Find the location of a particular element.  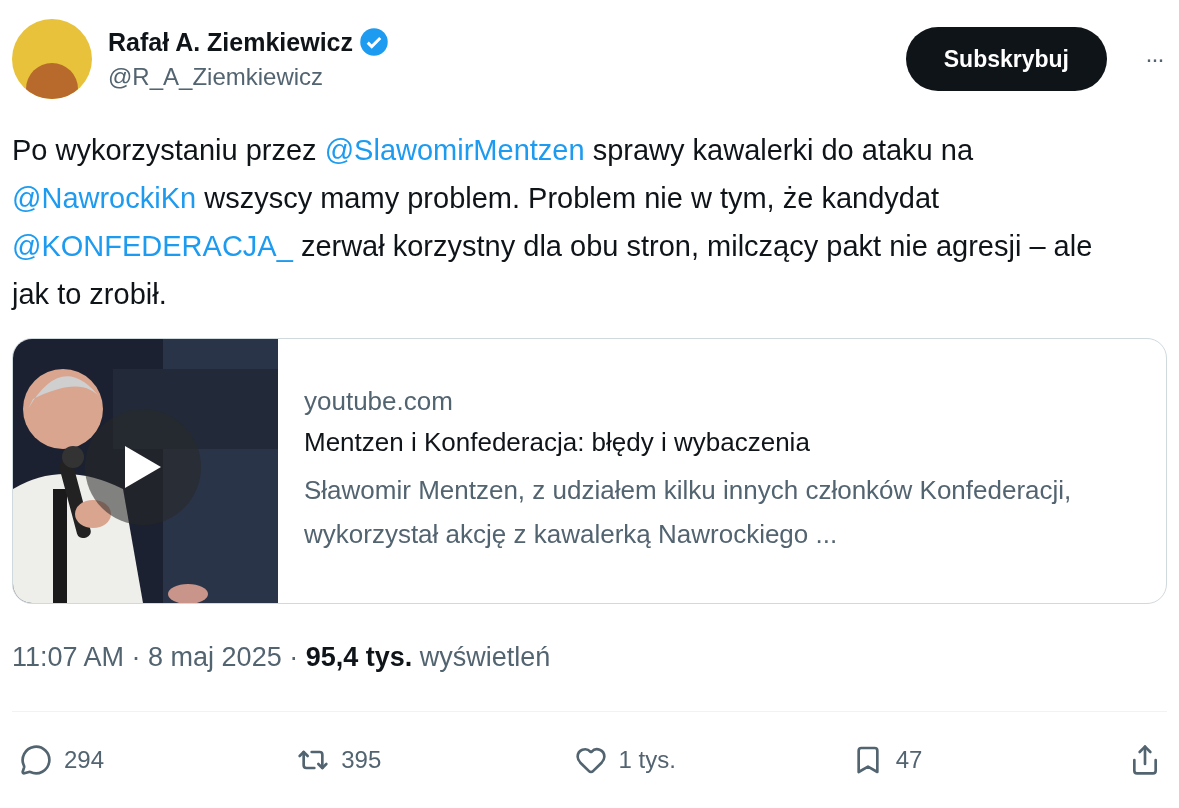

speech-bubble-icon is located at coordinates (36, 760).